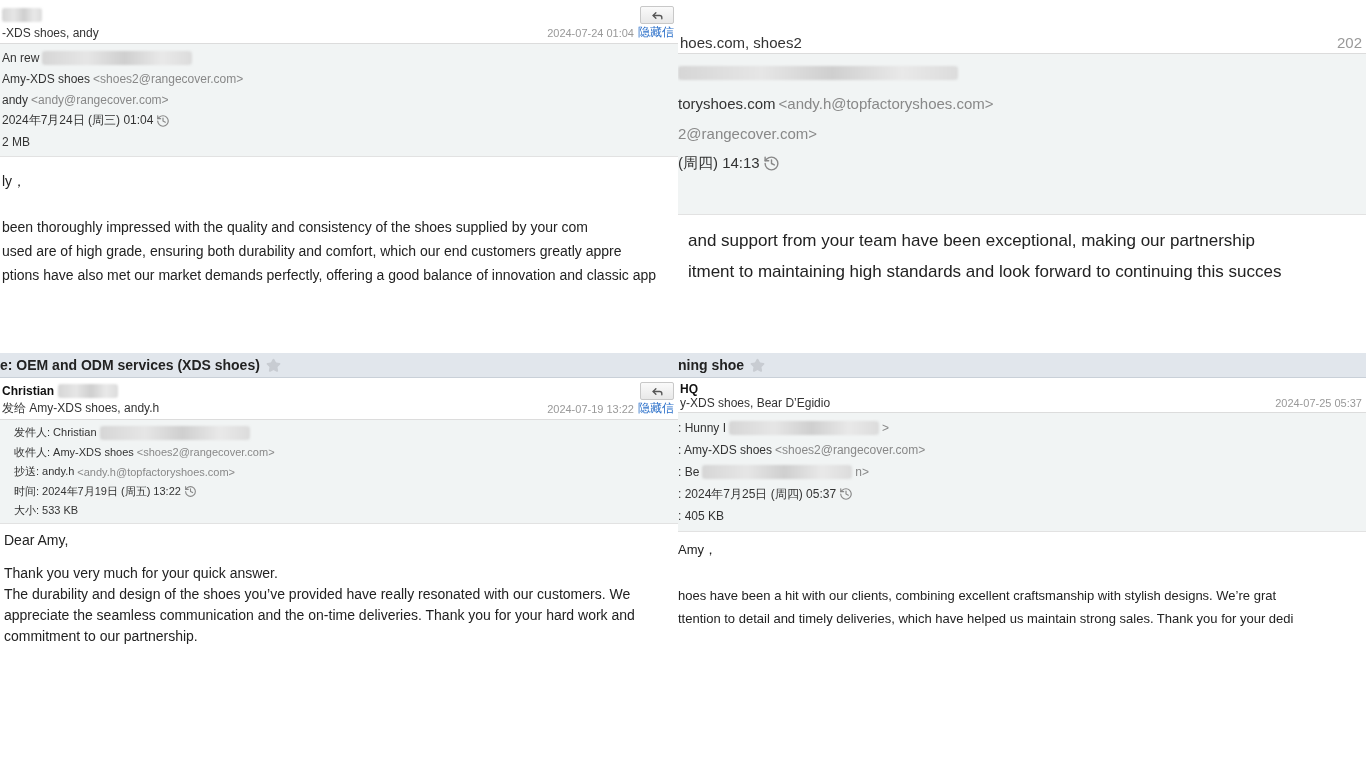 This screenshot has width=1366, height=768. What do you see at coordinates (16, 141) in the screenshot?
I see `detail-text: 2 MB` at bounding box center [16, 141].